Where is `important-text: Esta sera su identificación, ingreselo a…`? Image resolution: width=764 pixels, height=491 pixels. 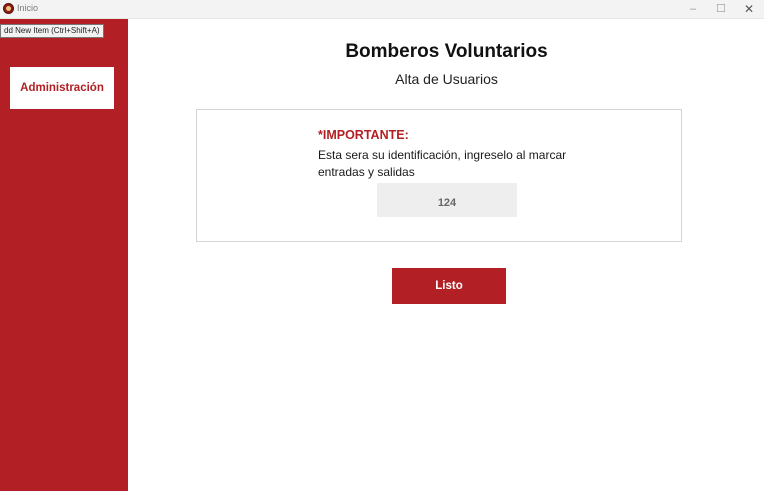 important-text: Esta sera su identificación, ingreselo a… is located at coordinates (442, 163).